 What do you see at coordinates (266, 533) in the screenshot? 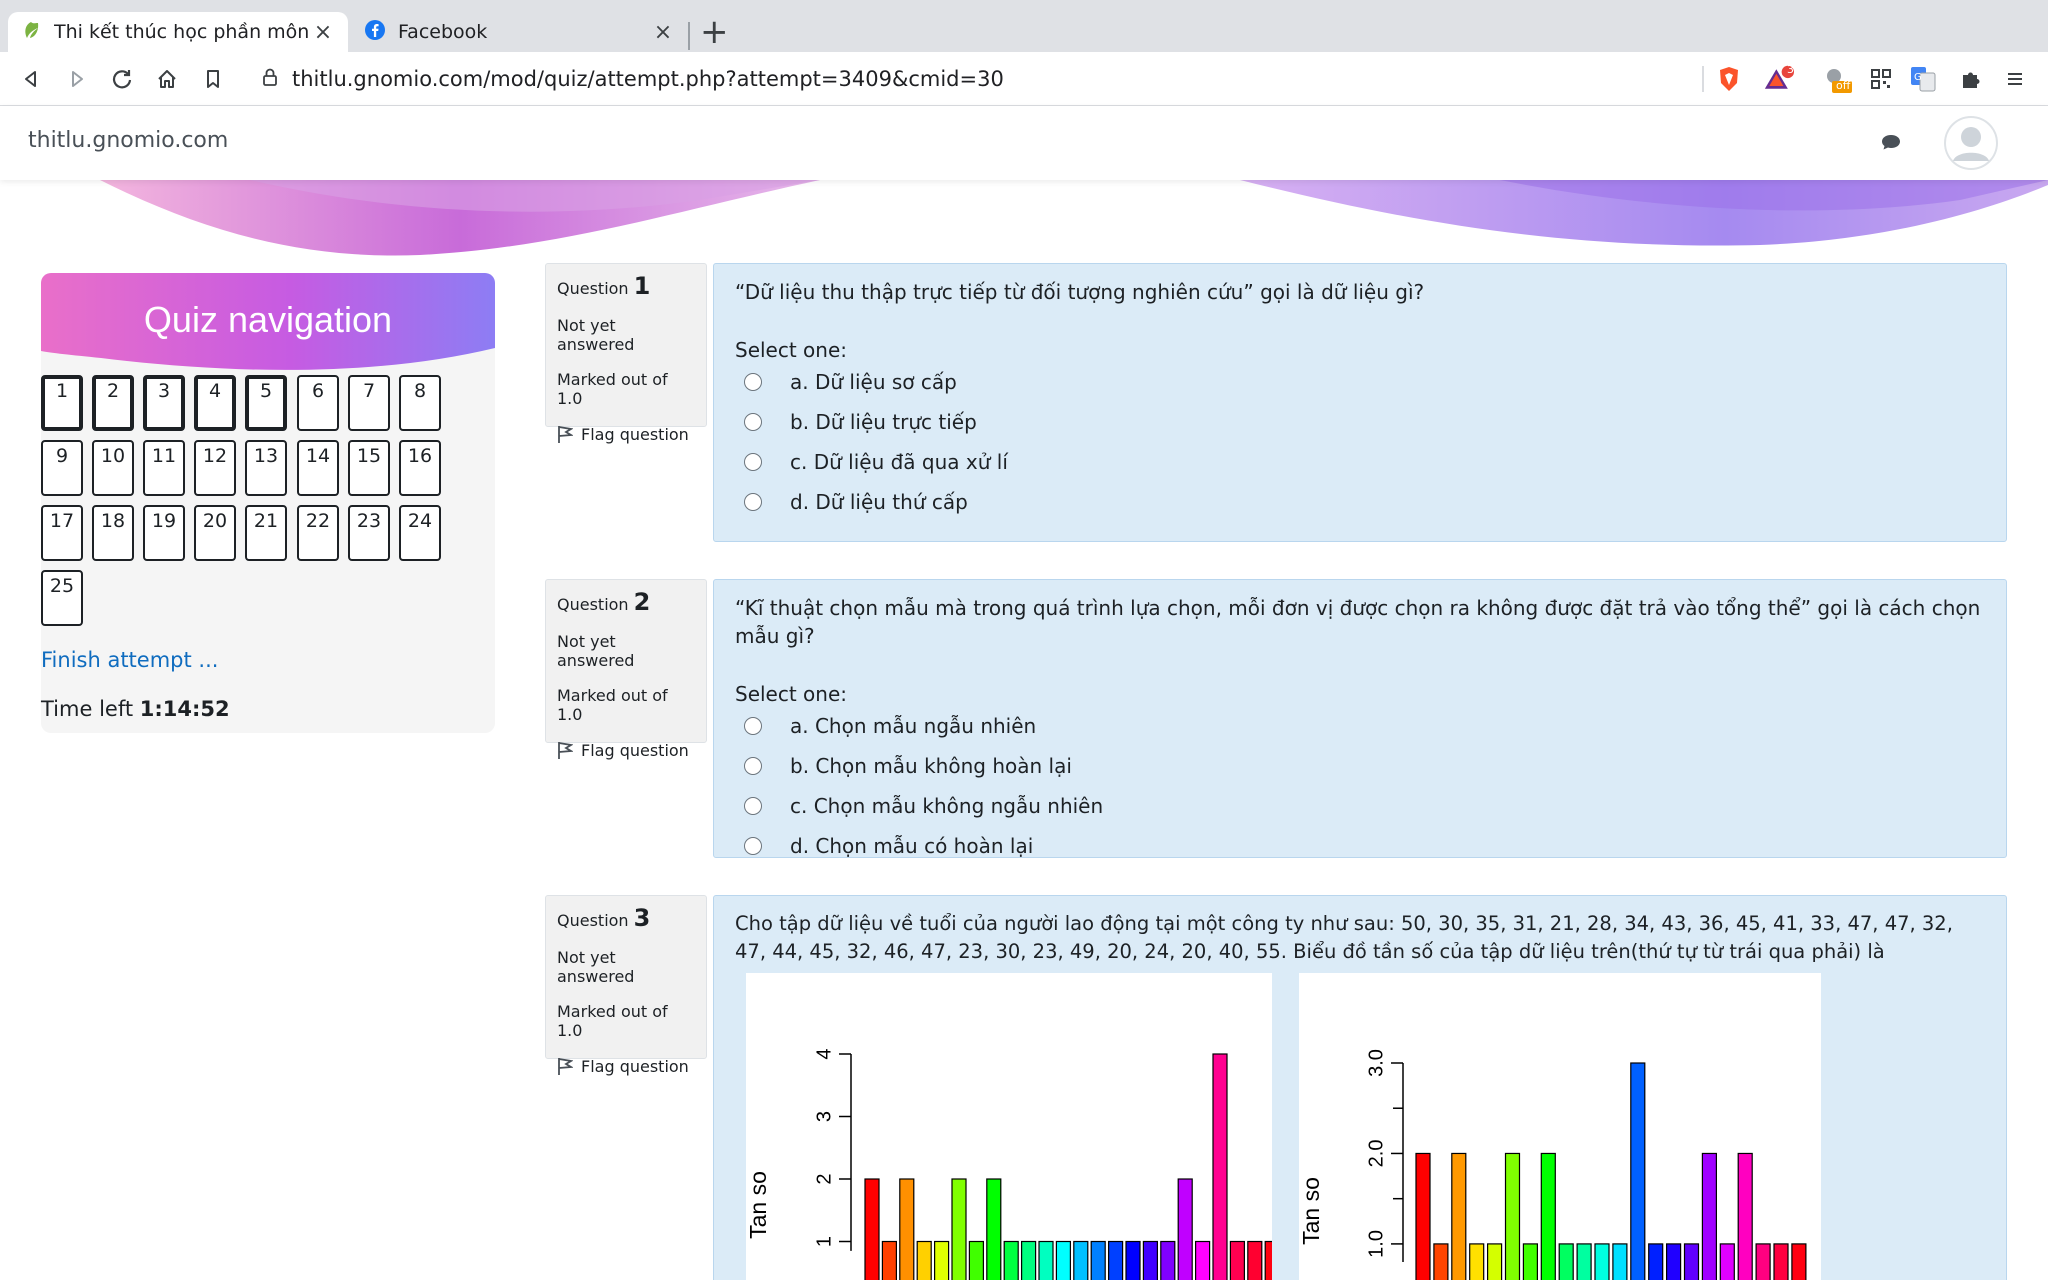
I see `quiz-nav-button: 21` at bounding box center [266, 533].